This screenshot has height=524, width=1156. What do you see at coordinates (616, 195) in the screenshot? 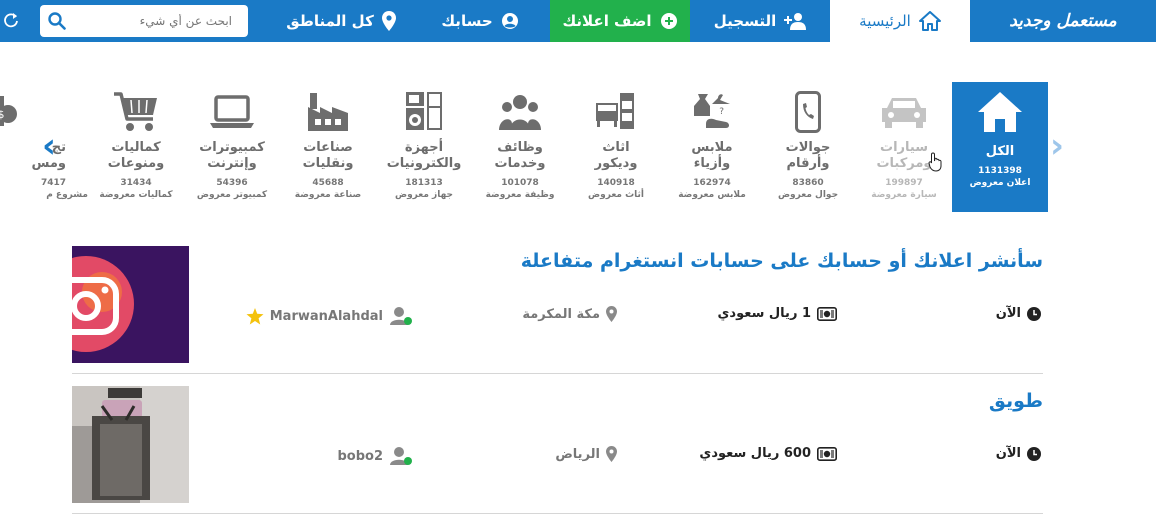
I see `category-sub: أثاث معروض` at bounding box center [616, 195].